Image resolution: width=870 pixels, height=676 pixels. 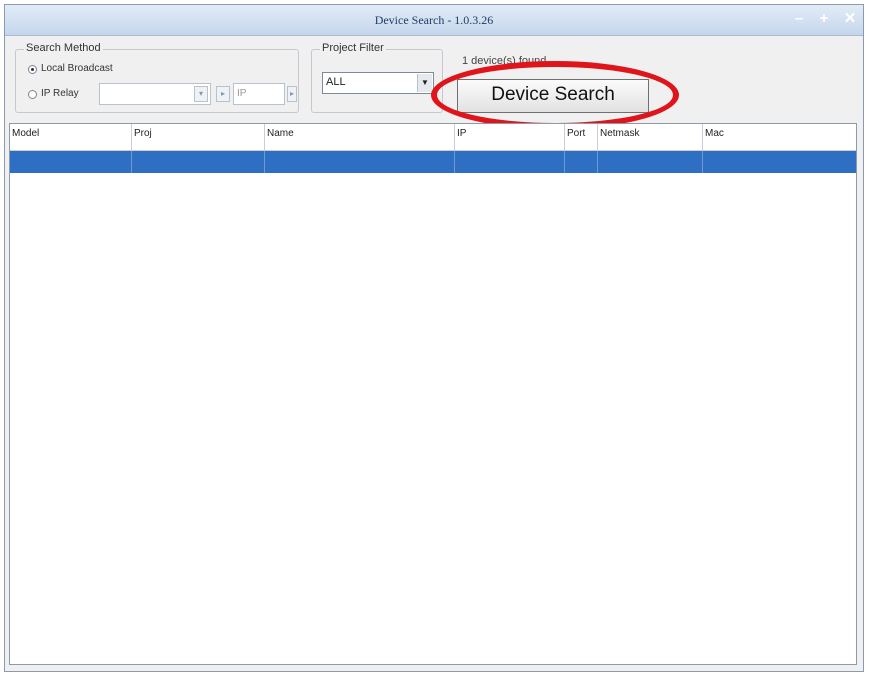 What do you see at coordinates (223, 94) in the screenshot?
I see `ip-options-icon: ▸` at bounding box center [223, 94].